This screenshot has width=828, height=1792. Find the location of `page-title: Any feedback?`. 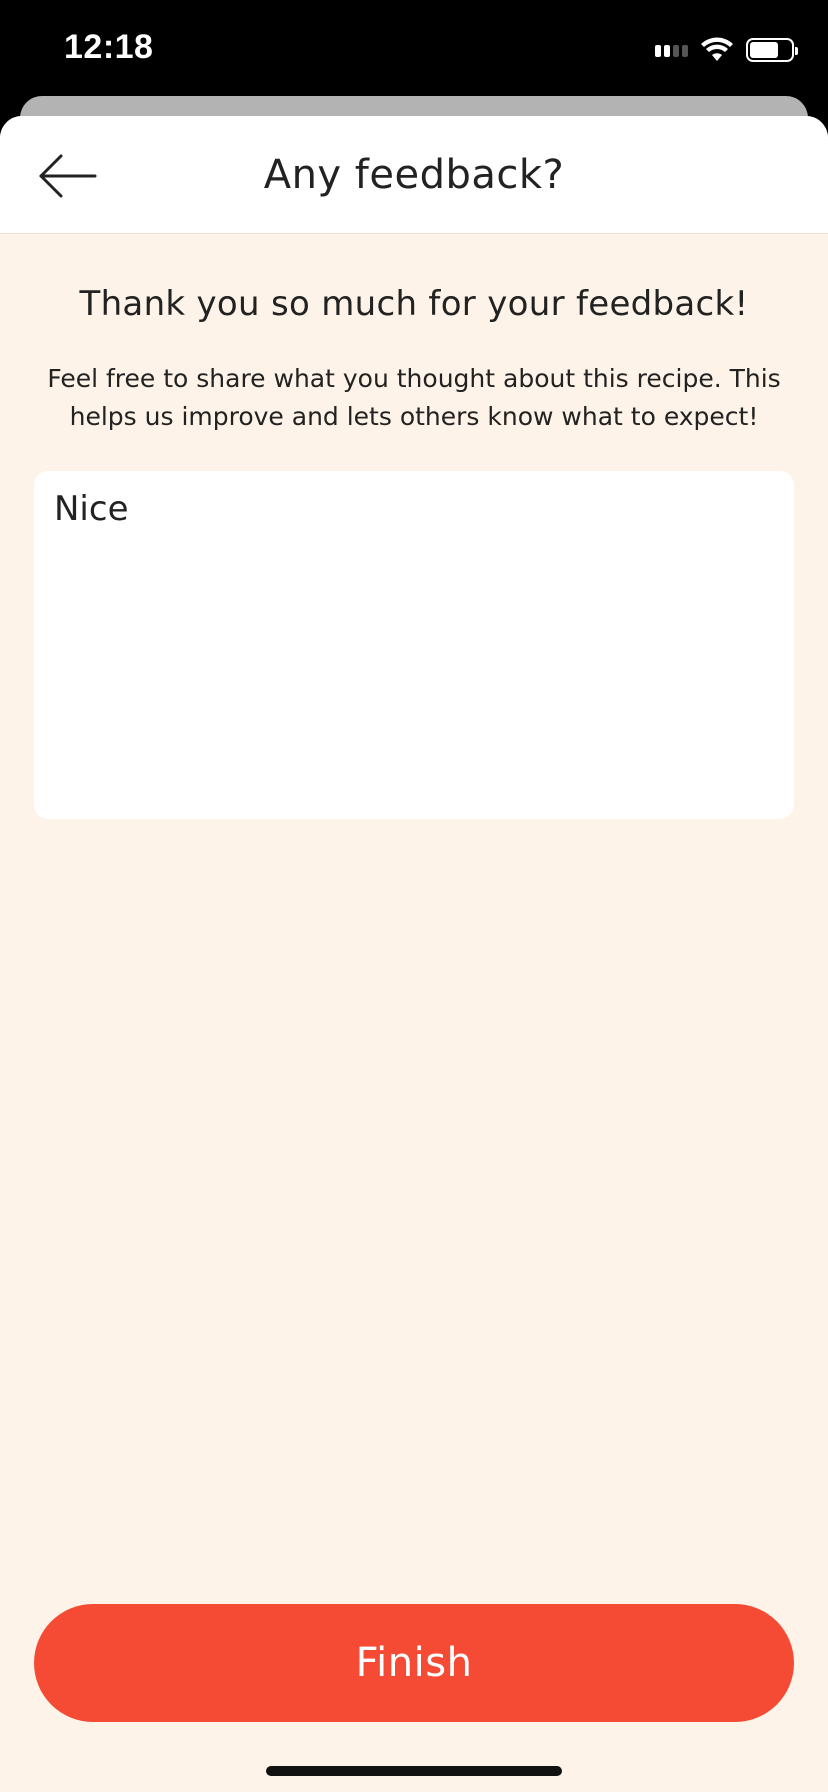

page-title: Any feedback? is located at coordinates (414, 175).